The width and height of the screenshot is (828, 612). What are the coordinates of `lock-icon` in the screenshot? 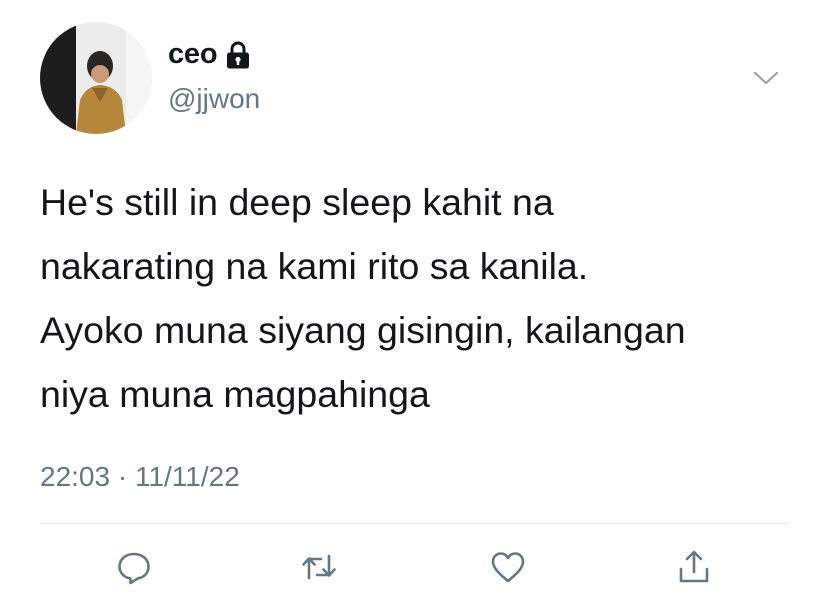 It's located at (238, 55).